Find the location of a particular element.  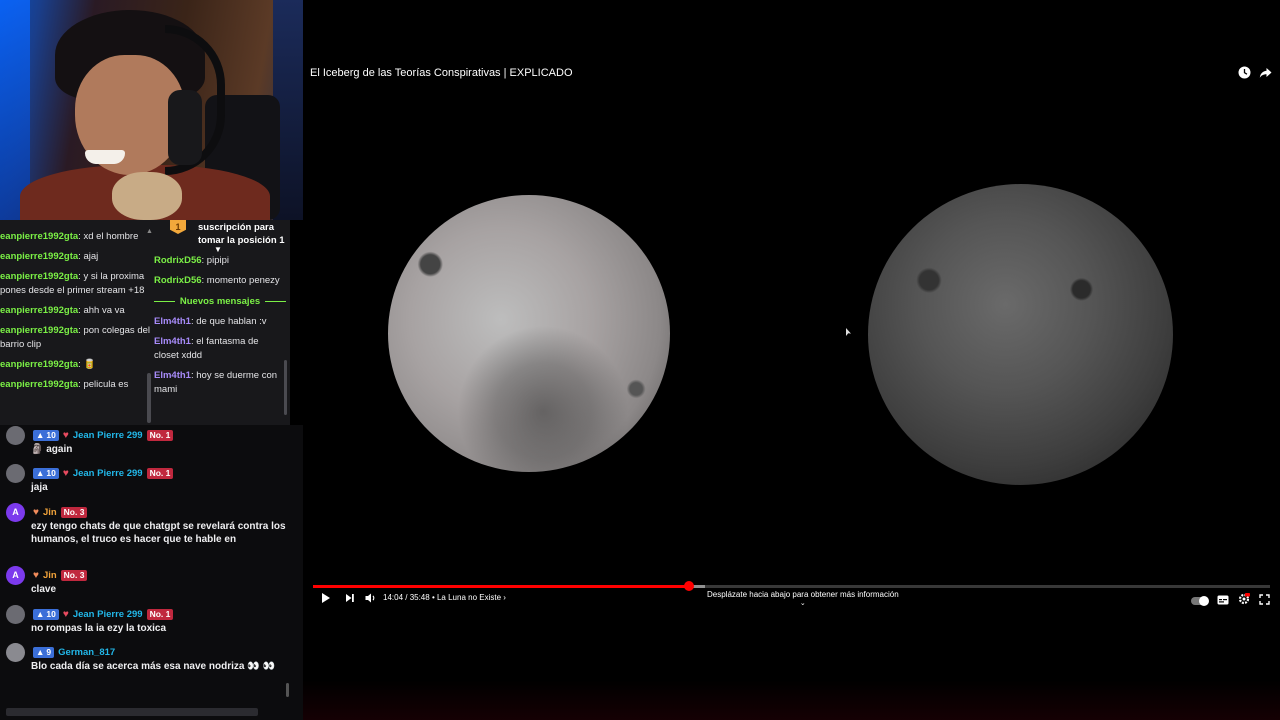

headset-earcup is located at coordinates (185, 127).